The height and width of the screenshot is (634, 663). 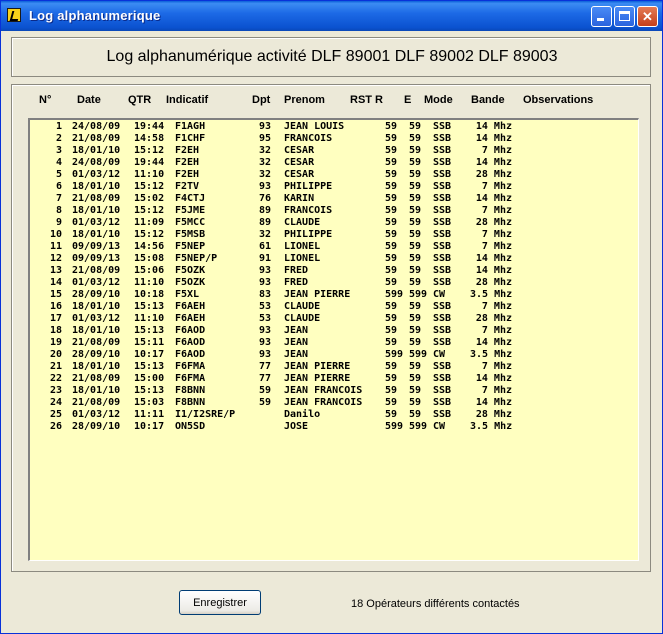 I want to click on close-button, so click(x=647, y=16).